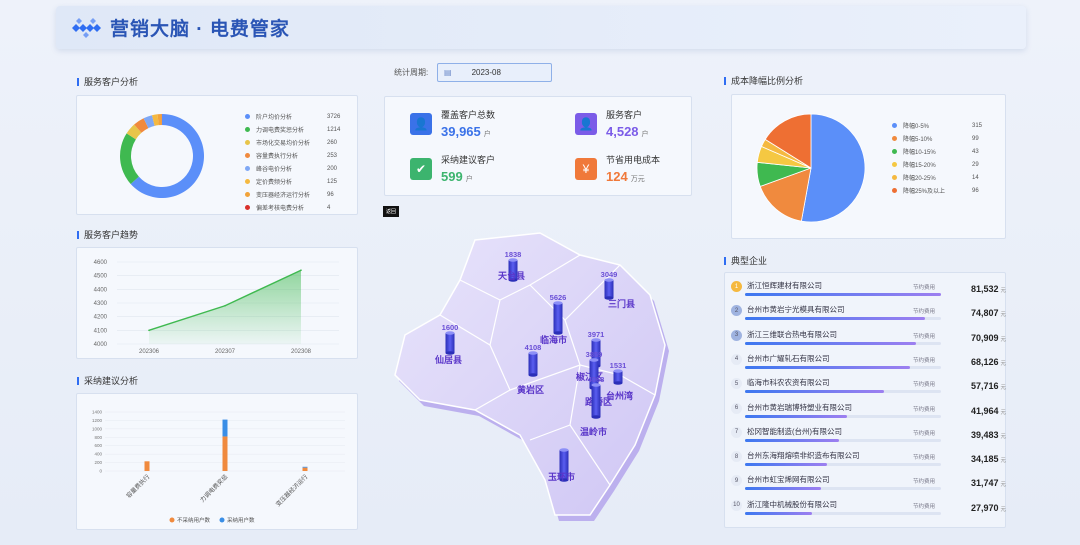 The image size is (1080, 545). What do you see at coordinates (301, 207) in the screenshot?
I see `service-legend-item: 偏差考核电费分析 4` at bounding box center [301, 207].